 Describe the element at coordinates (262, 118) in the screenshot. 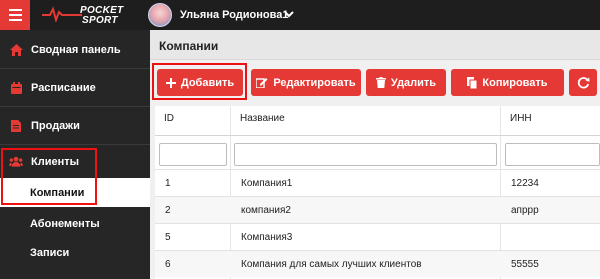

I see `column-header-name: Название` at that location.